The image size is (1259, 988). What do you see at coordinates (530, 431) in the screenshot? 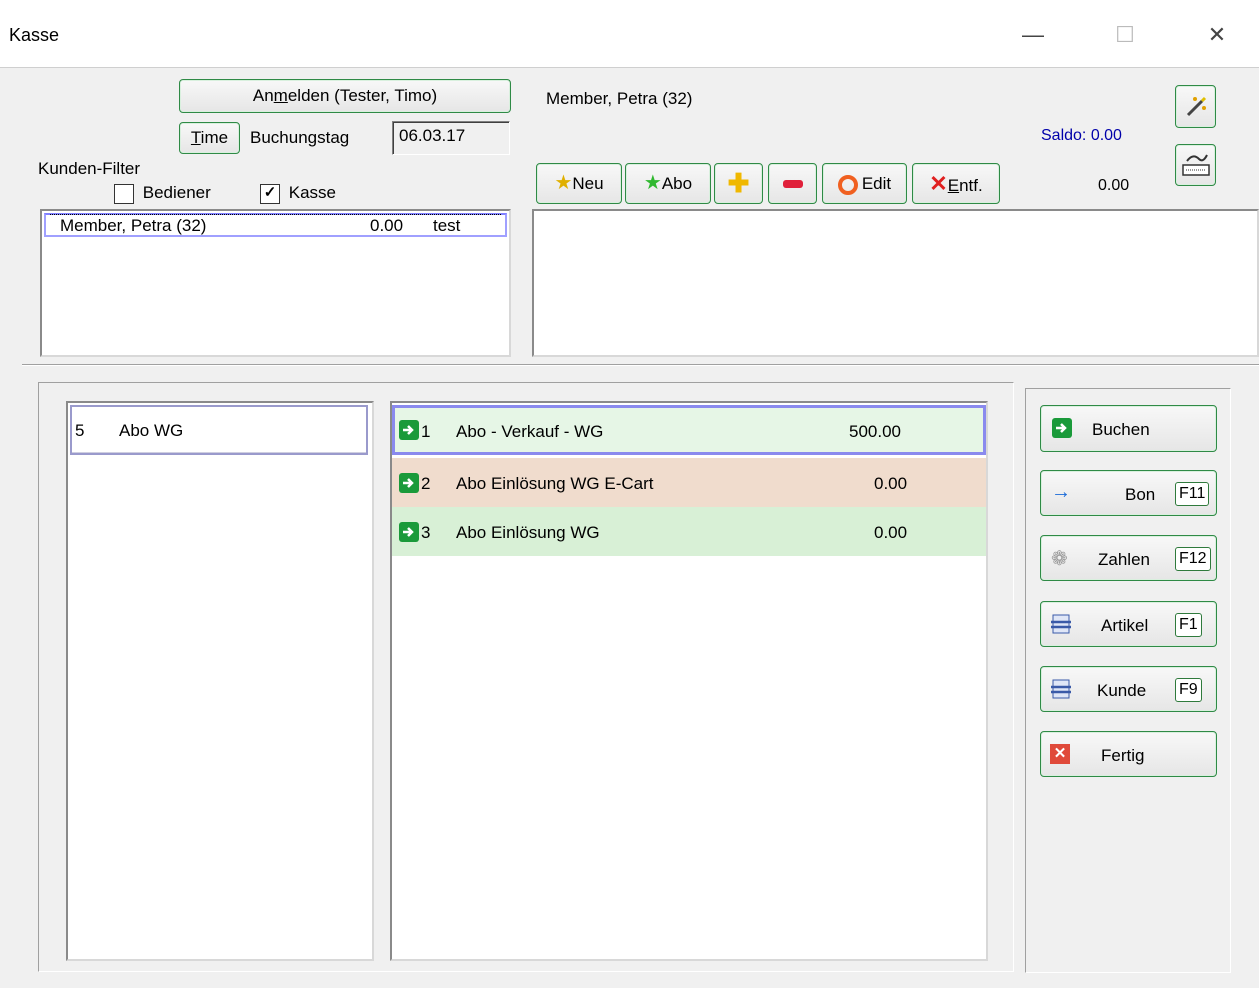
I see `article-label: Abo - Verkauf - WG` at bounding box center [530, 431].